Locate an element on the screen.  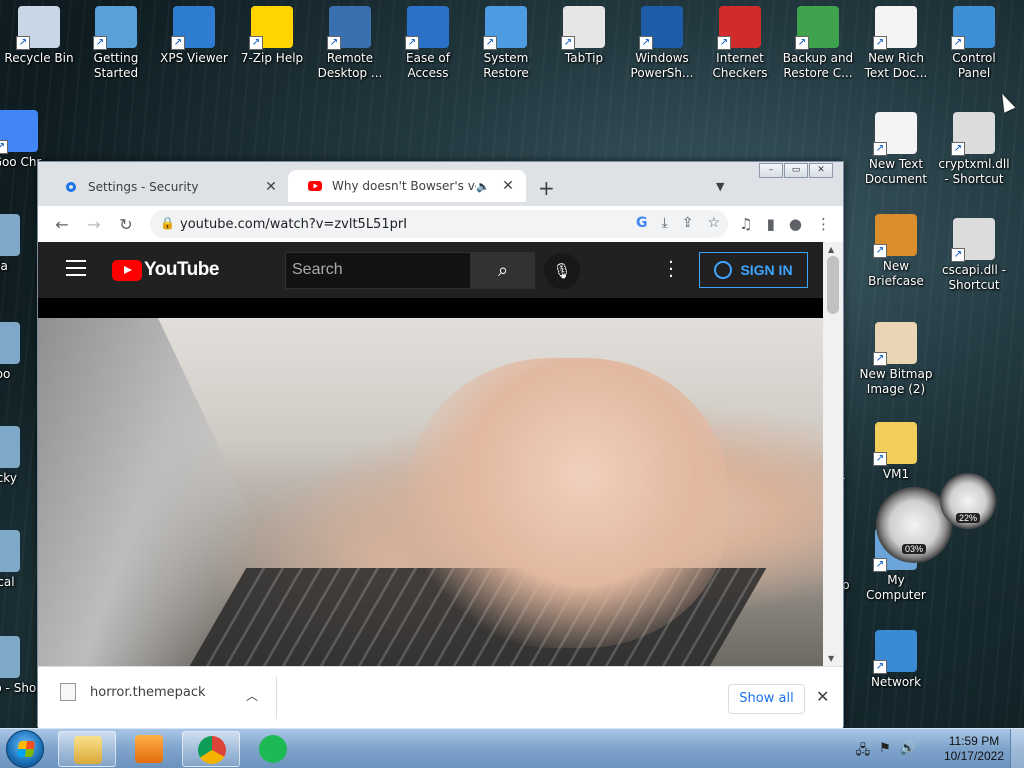
minimize-button: – is located at coordinates (771, 170).